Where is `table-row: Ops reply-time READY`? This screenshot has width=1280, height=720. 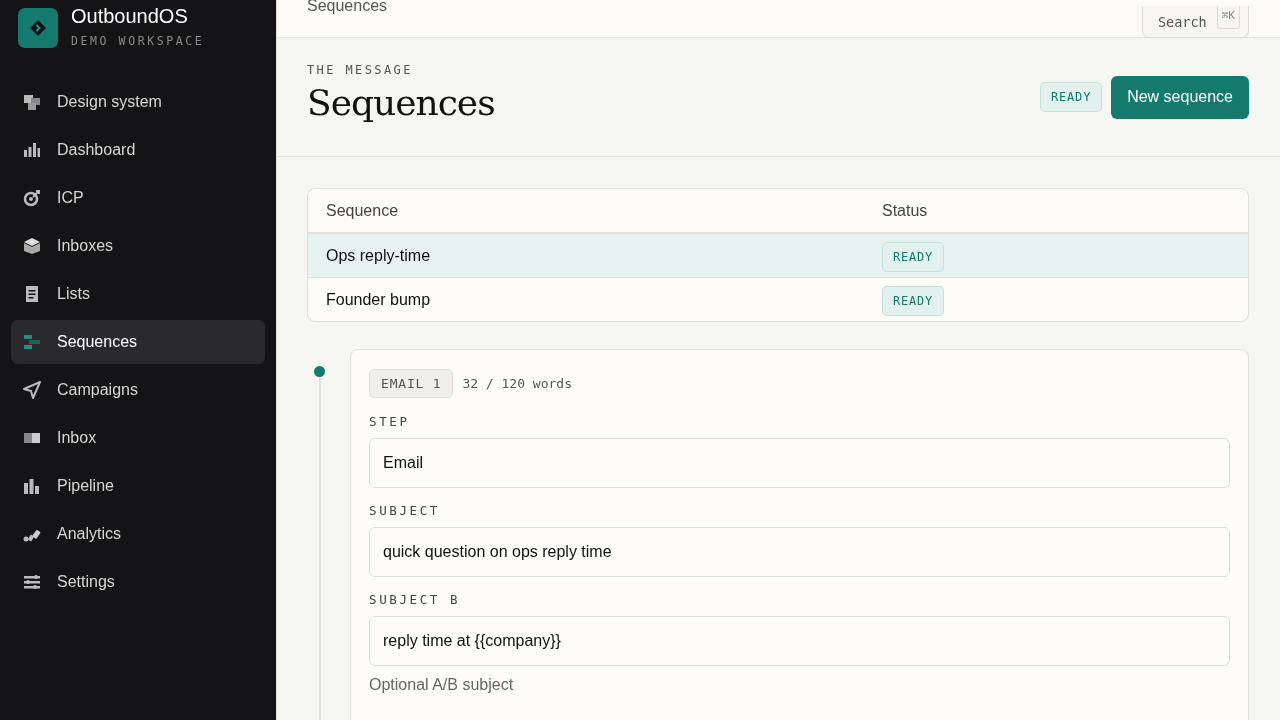
table-row: Ops reply-time READY is located at coordinates (778, 255).